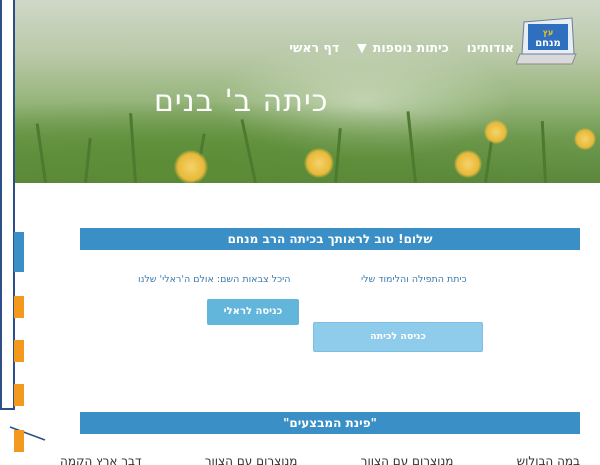 The height and width of the screenshot is (465, 600). I want to click on rally-enter-button: כניסה לראלי, so click(253, 312).